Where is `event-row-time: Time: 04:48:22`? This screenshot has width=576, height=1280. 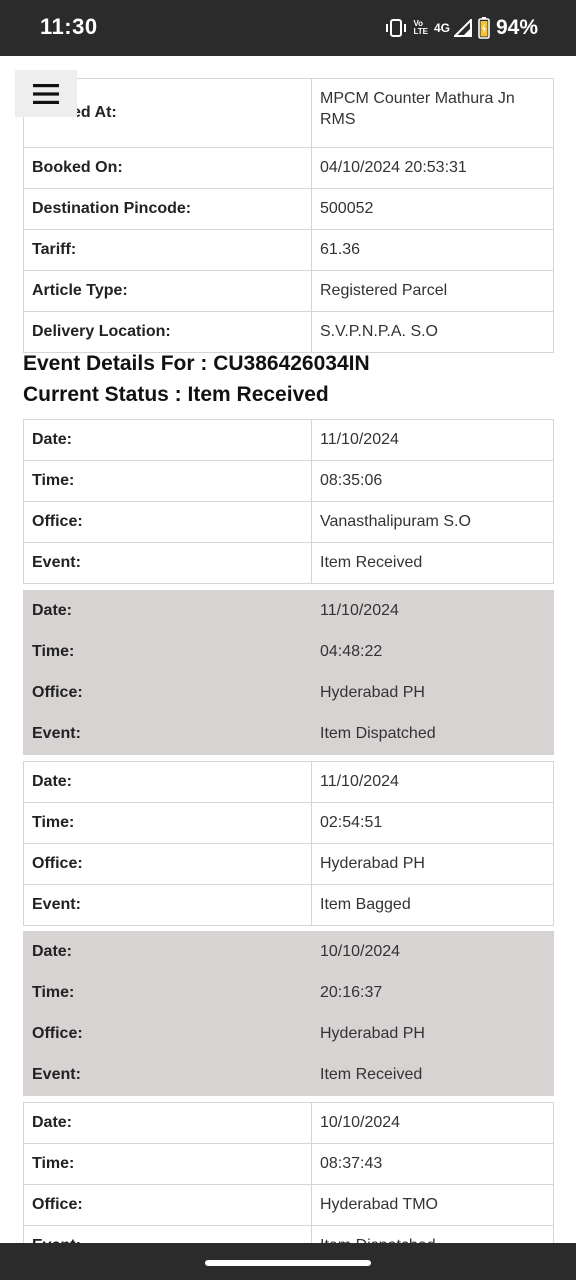 event-row-time: Time: 04:48:22 is located at coordinates (288, 652).